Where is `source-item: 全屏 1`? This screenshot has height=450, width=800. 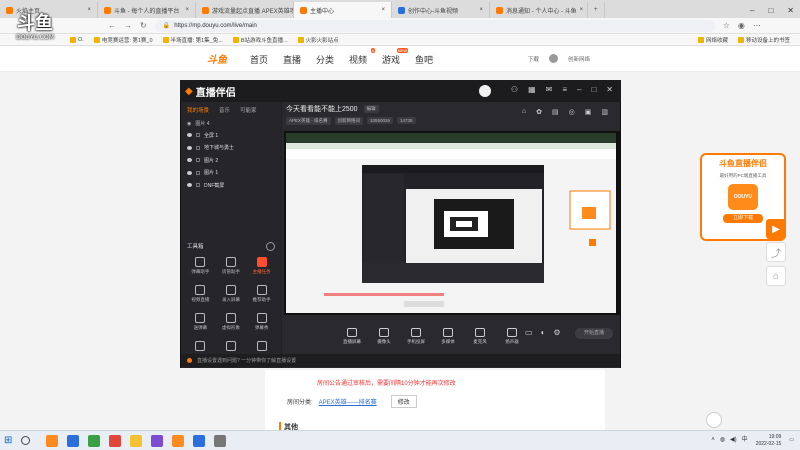 source-item: 全屏 1 is located at coordinates (231, 135).